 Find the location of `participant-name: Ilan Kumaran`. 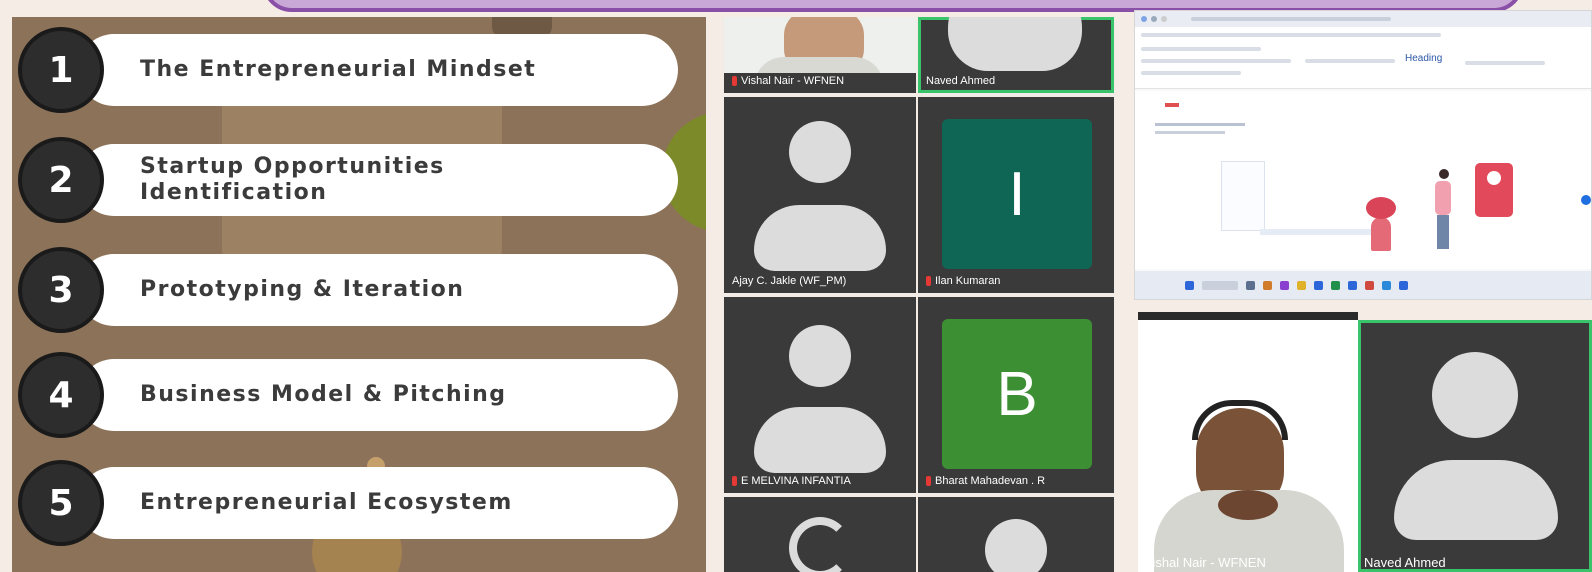

participant-name: Ilan Kumaran is located at coordinates (963, 281).